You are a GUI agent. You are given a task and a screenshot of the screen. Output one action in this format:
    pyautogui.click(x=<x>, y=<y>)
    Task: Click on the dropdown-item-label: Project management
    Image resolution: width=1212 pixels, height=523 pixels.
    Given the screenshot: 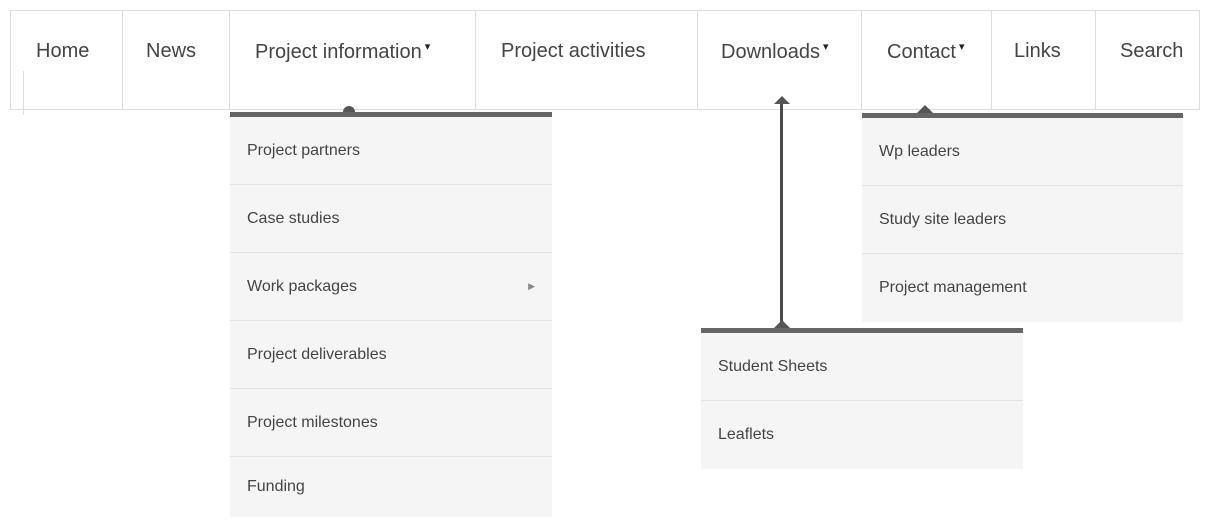 What is the action you would take?
    pyautogui.click(x=953, y=287)
    